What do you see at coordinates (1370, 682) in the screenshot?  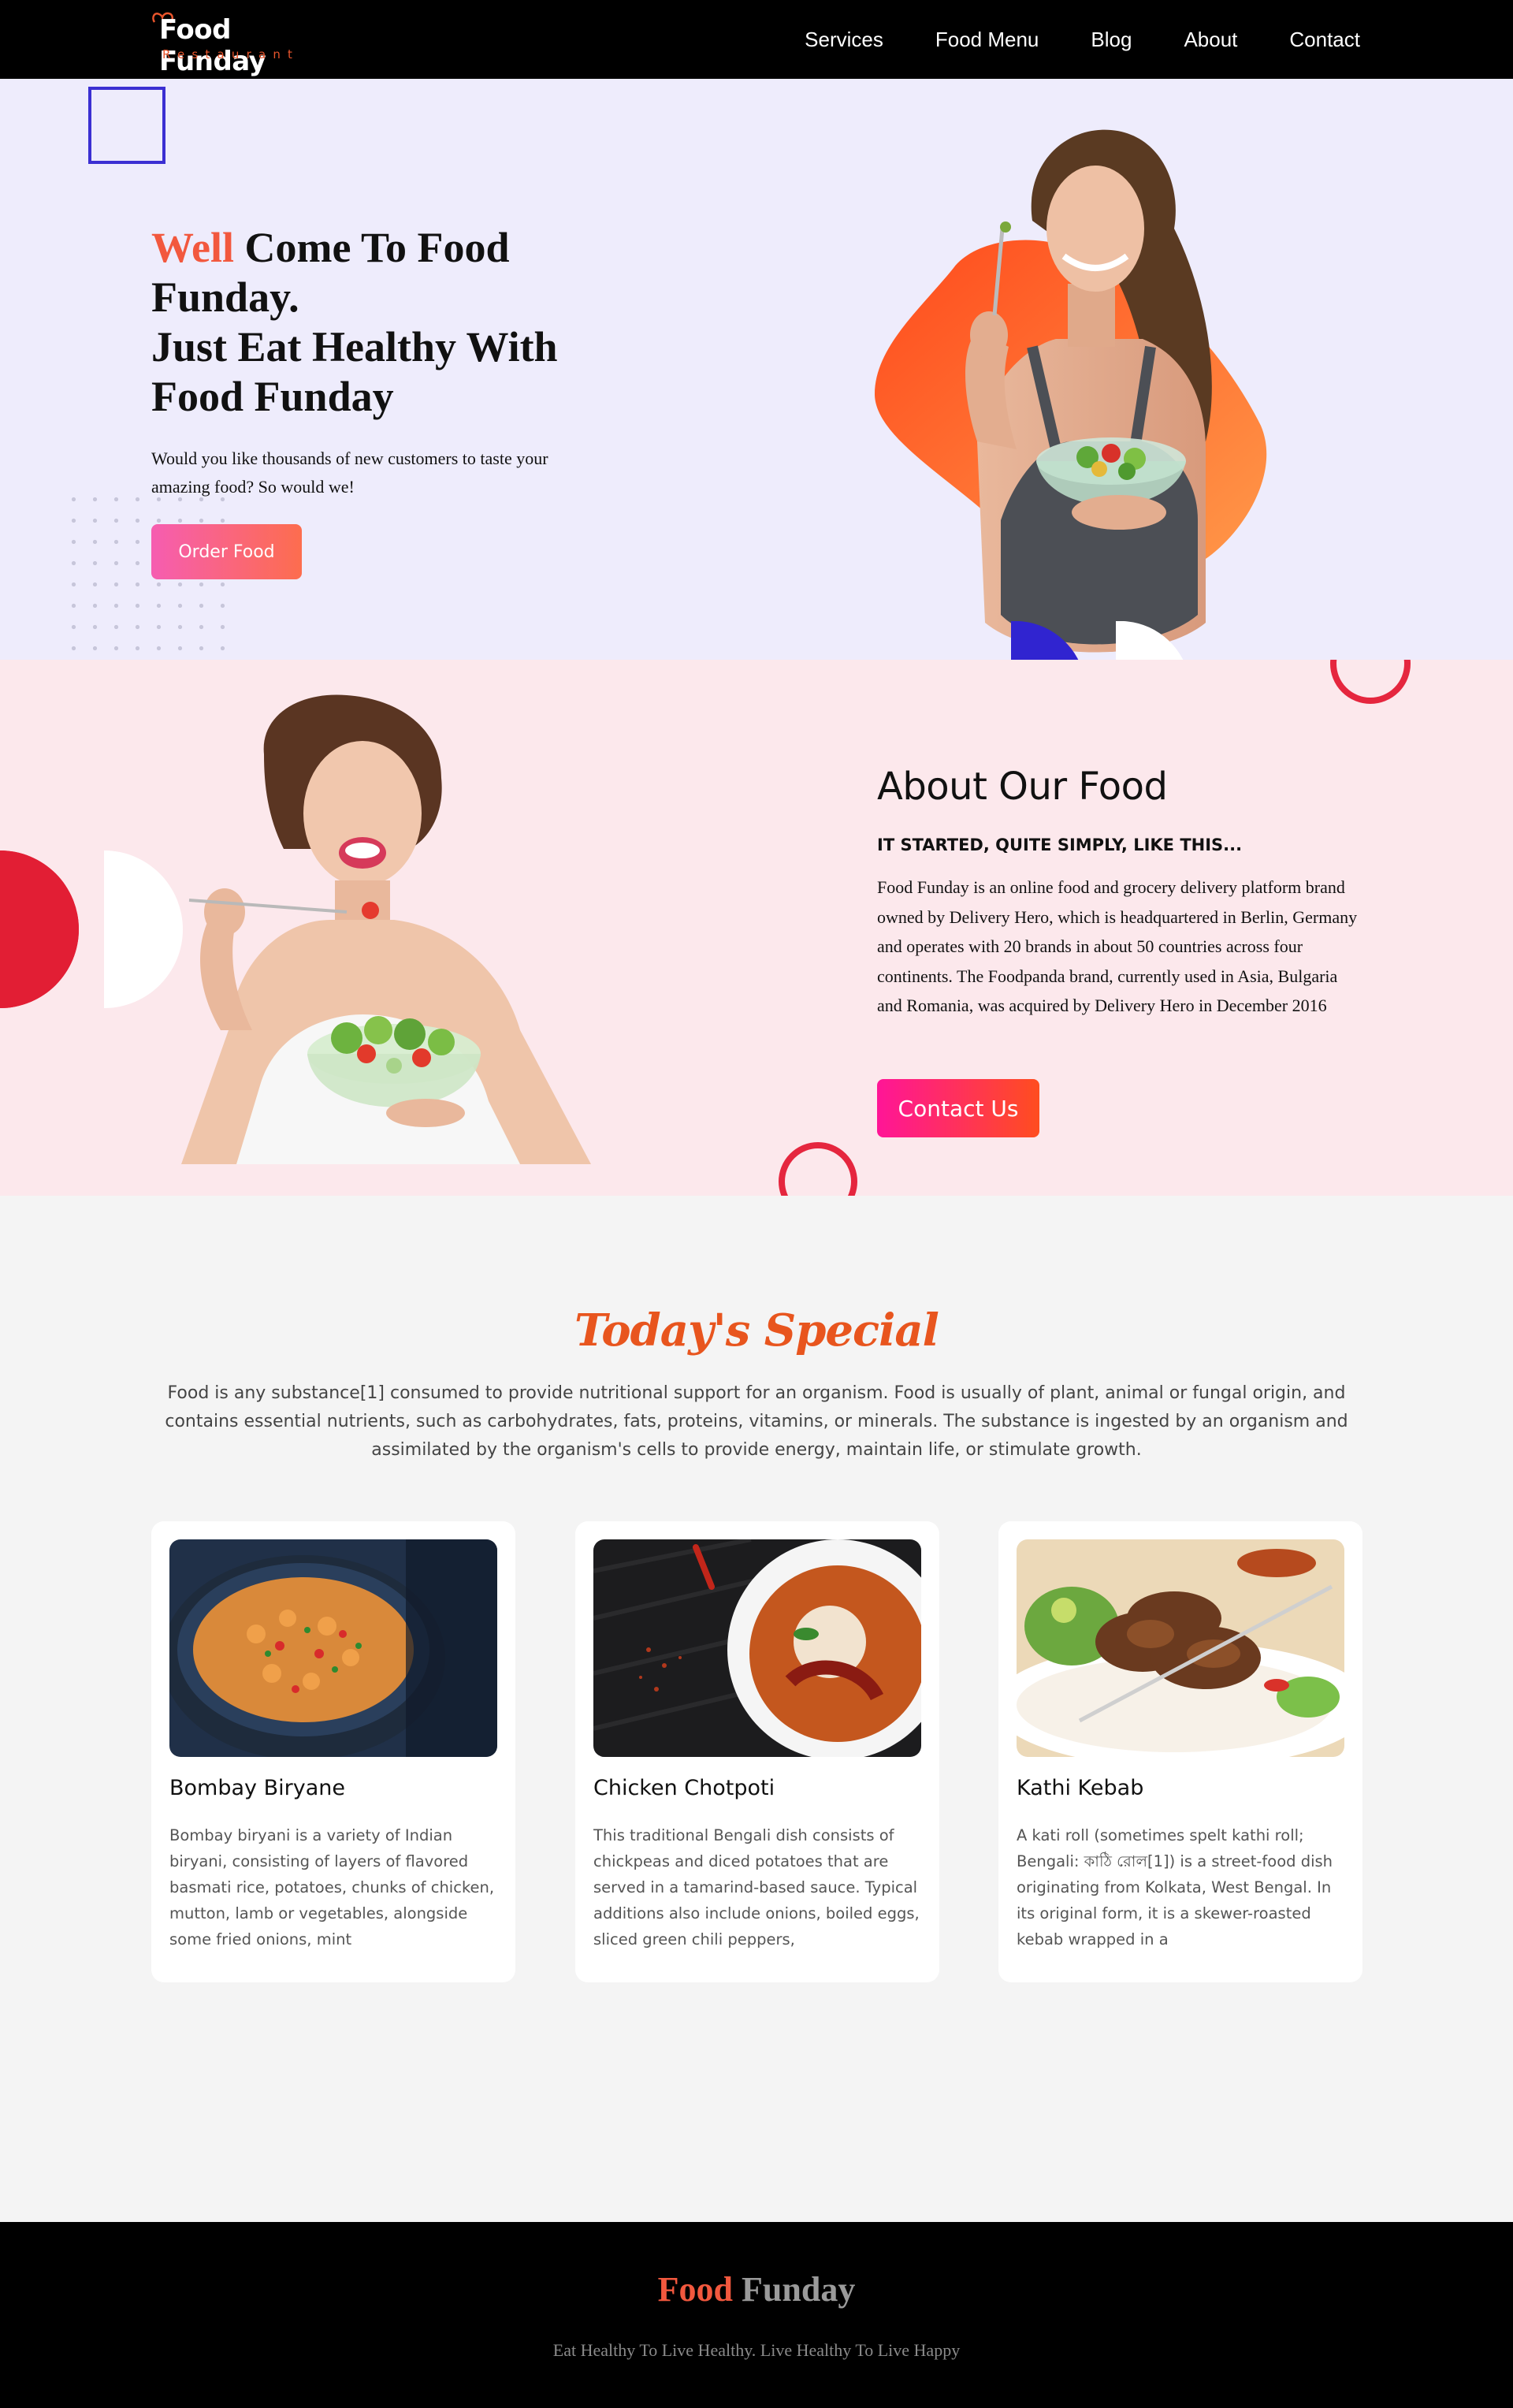 I see `decorative-ring-top` at bounding box center [1370, 682].